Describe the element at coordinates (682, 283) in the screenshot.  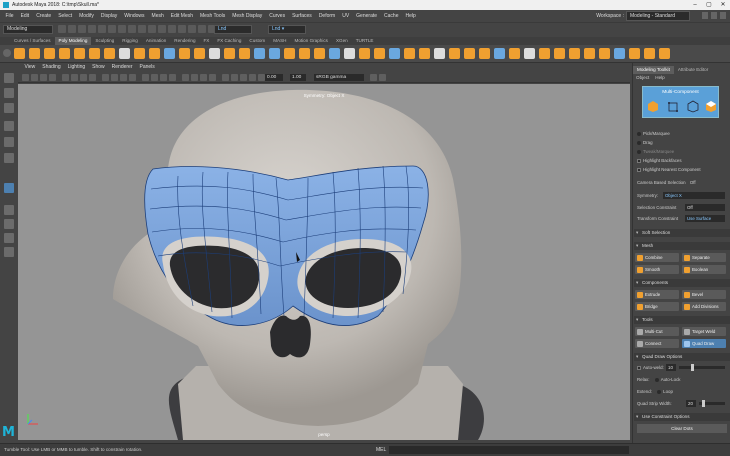
I see `section-components: Components` at that location.